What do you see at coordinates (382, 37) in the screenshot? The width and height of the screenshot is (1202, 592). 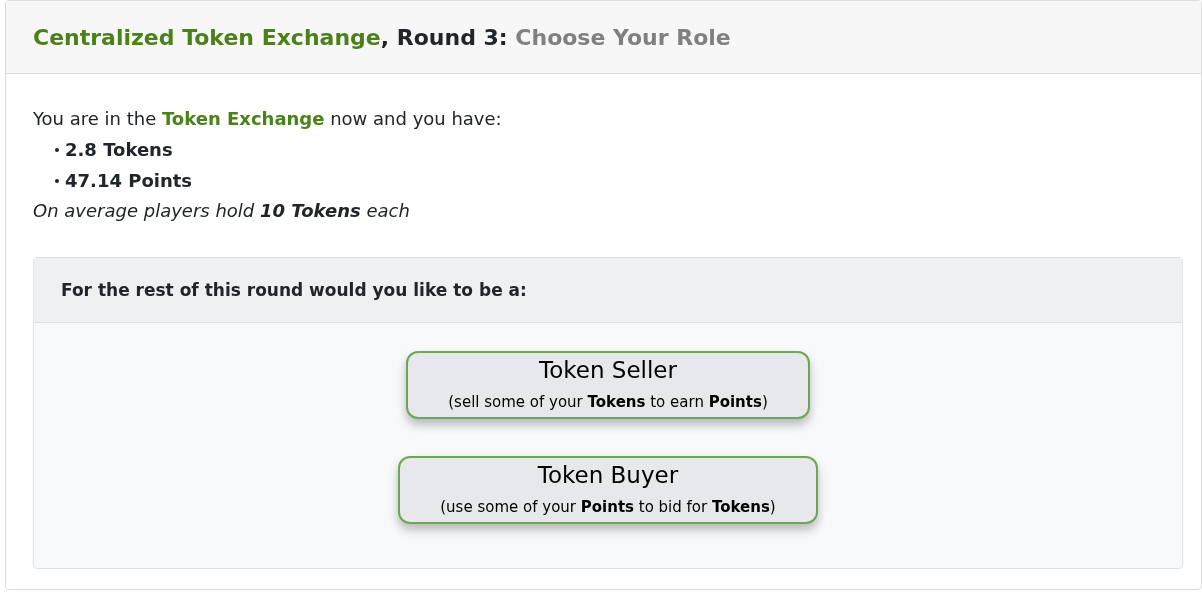 I see `page-title: Centralized Token Exchange, Round 3: Choose Your Role` at bounding box center [382, 37].